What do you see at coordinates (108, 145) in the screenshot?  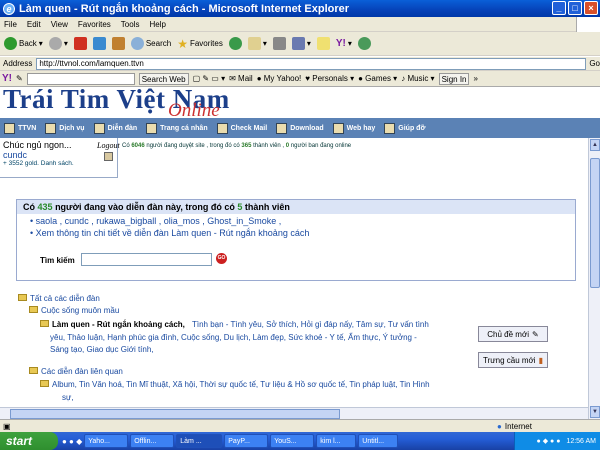 I see `logout-link: Logout` at bounding box center [108, 145].